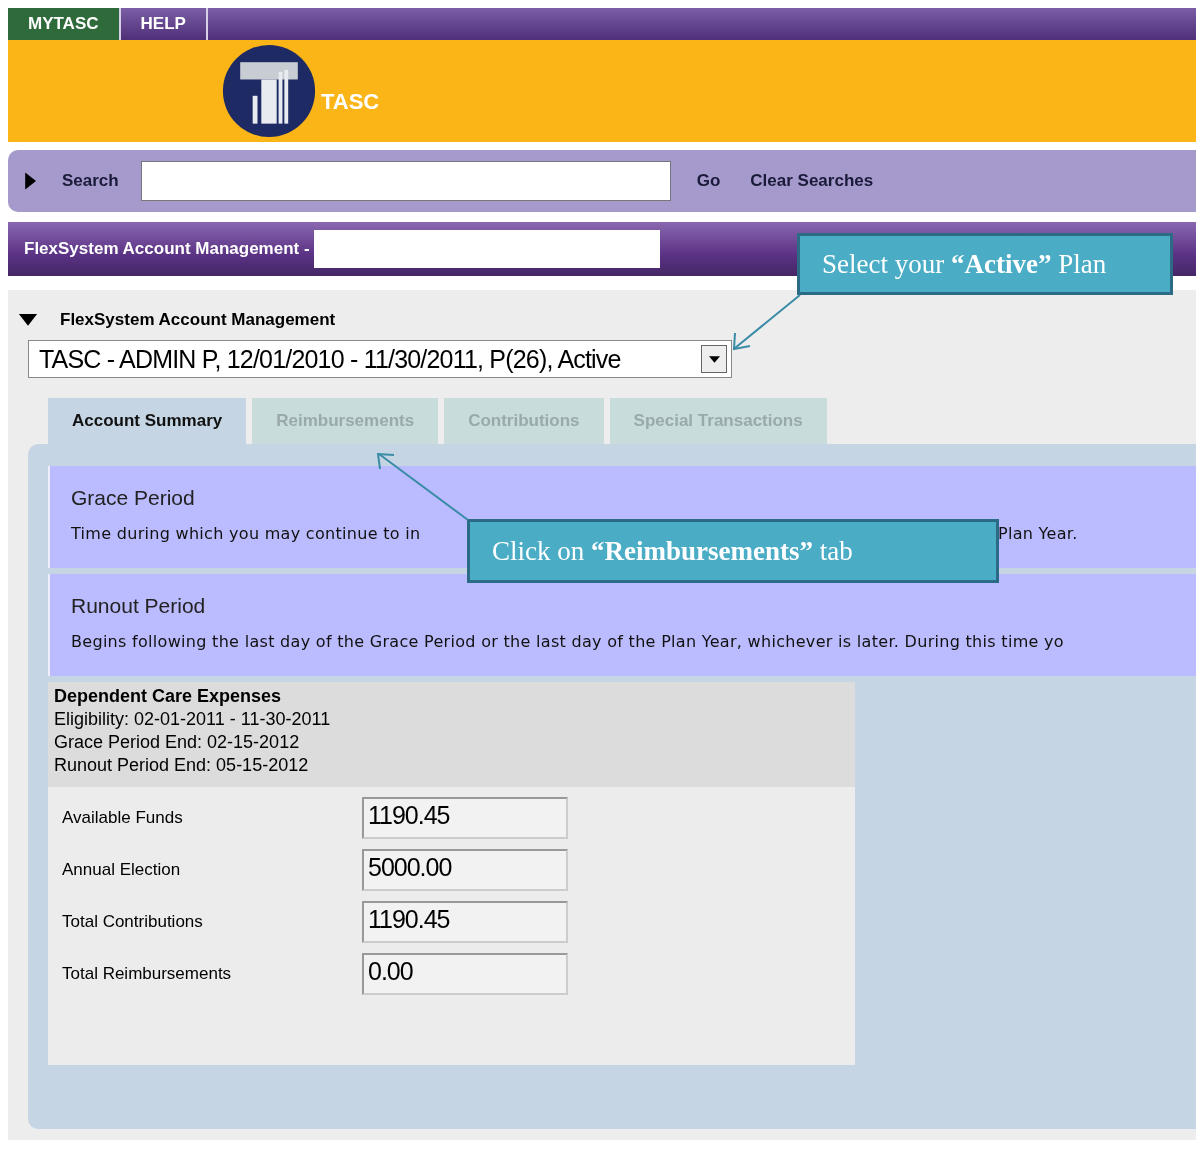 The height and width of the screenshot is (1153, 1196). I want to click on page-title: FlexSystem Account Management -, so click(167, 249).